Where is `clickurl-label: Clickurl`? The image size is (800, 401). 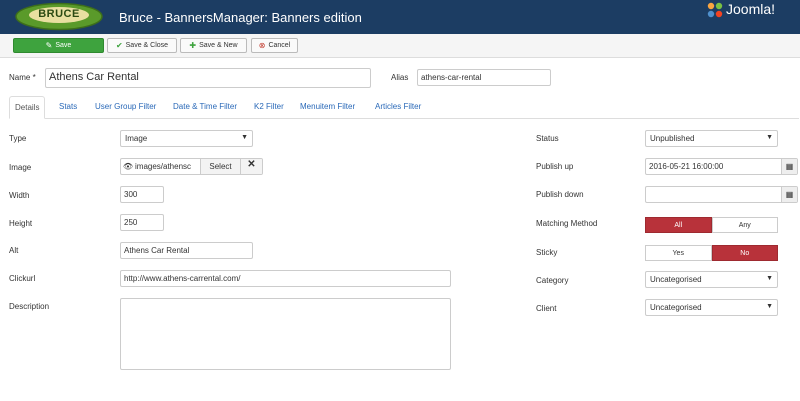 clickurl-label: Clickurl is located at coordinates (22, 278).